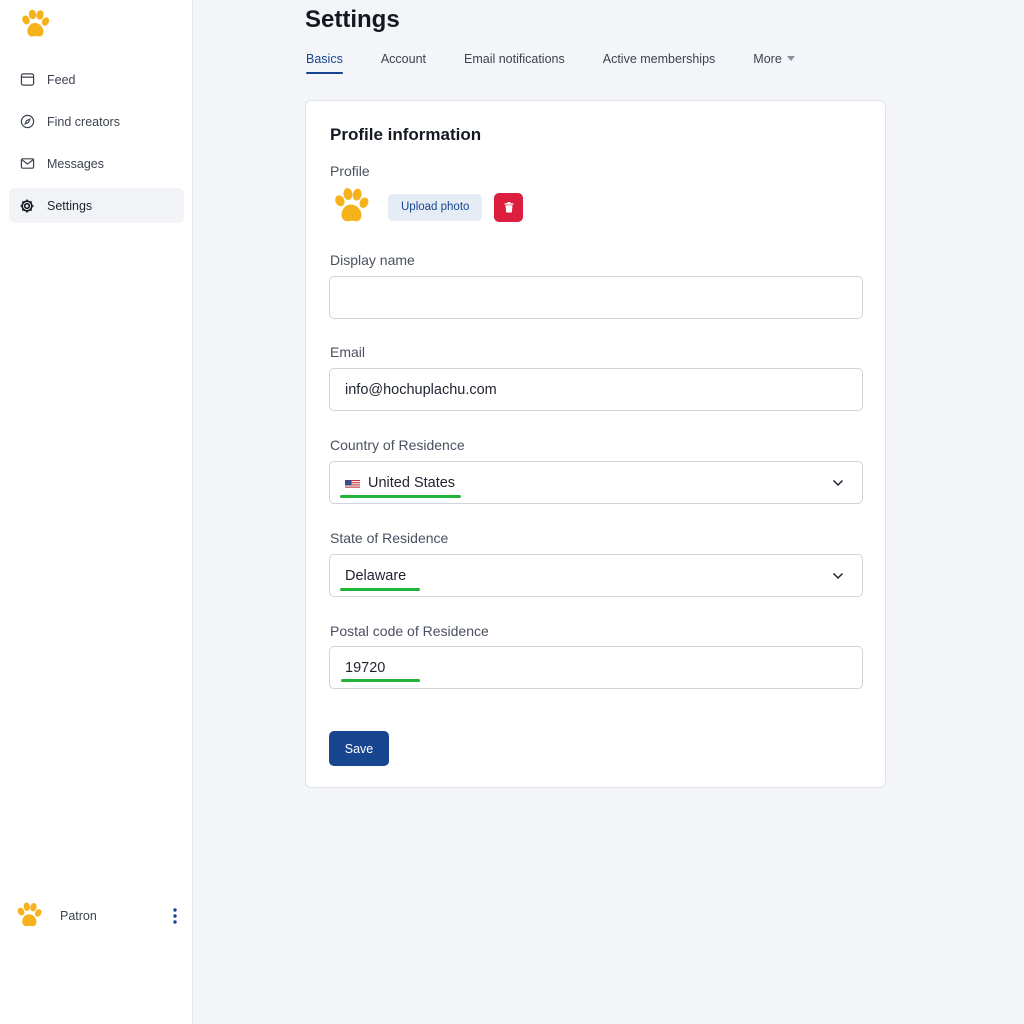  Describe the element at coordinates (406, 134) in the screenshot. I see `card-title: Profile information` at that location.